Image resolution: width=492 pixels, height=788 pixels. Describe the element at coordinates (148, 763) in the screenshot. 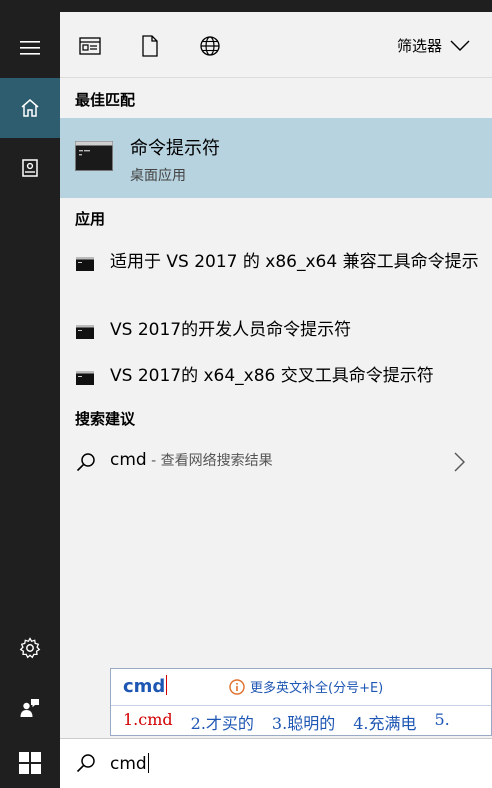

I see `text-caret` at that location.